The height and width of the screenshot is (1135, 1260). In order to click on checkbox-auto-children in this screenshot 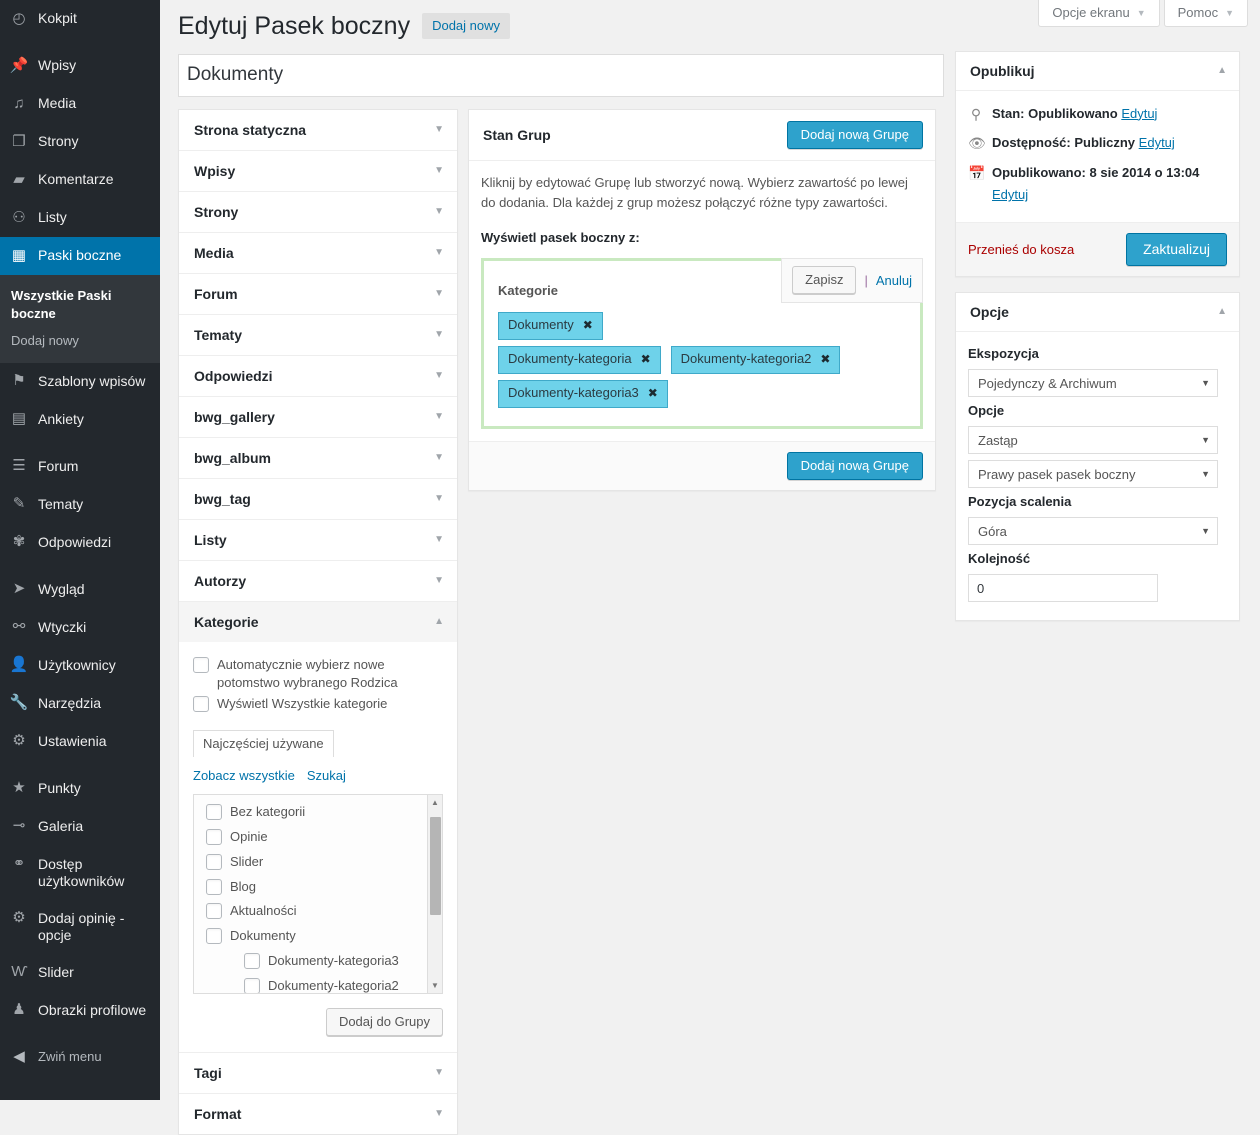, I will do `click(201, 665)`.